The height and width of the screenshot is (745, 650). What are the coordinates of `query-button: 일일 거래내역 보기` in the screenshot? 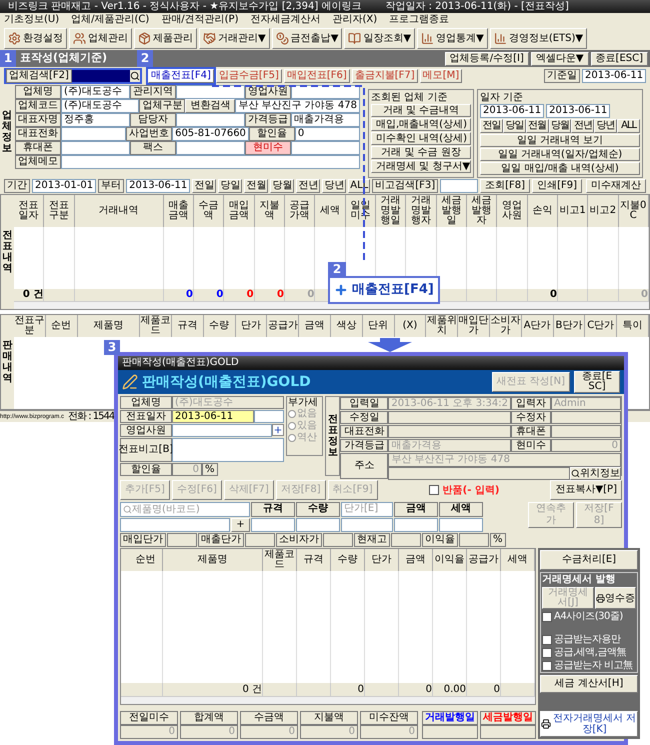 It's located at (560, 140).